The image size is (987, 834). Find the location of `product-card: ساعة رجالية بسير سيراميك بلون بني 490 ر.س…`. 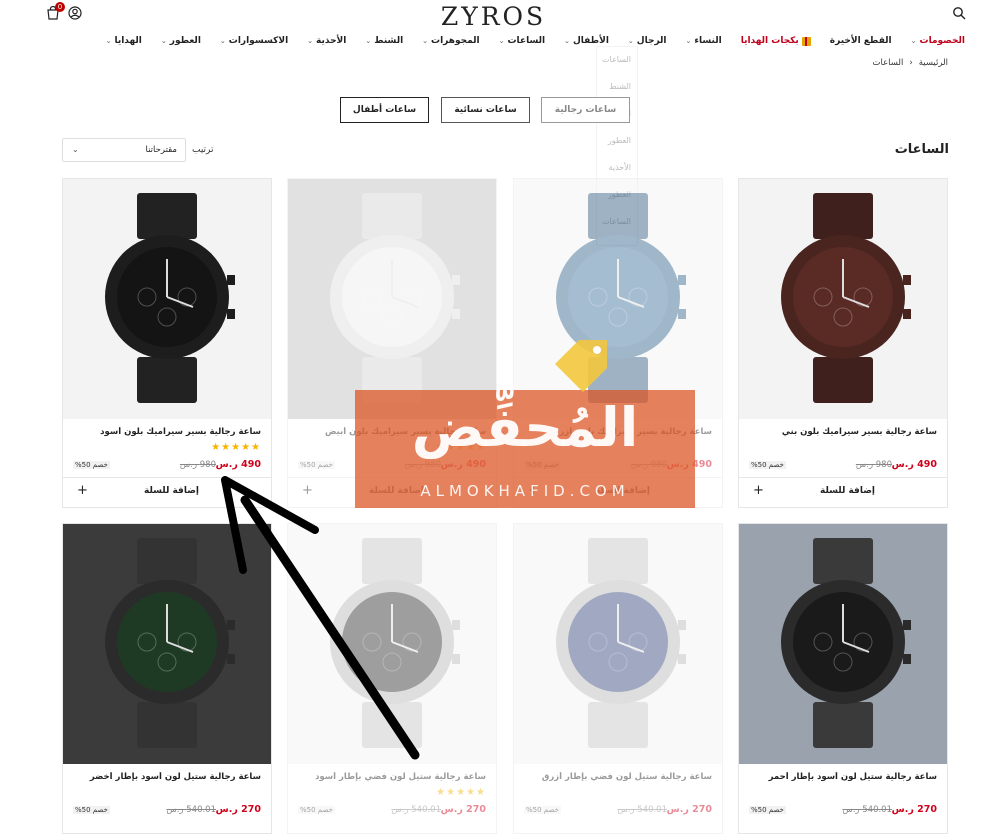

product-card: ساعة رجالية بسير سيراميك بلون بني 490 ر.س… is located at coordinates (843, 343).